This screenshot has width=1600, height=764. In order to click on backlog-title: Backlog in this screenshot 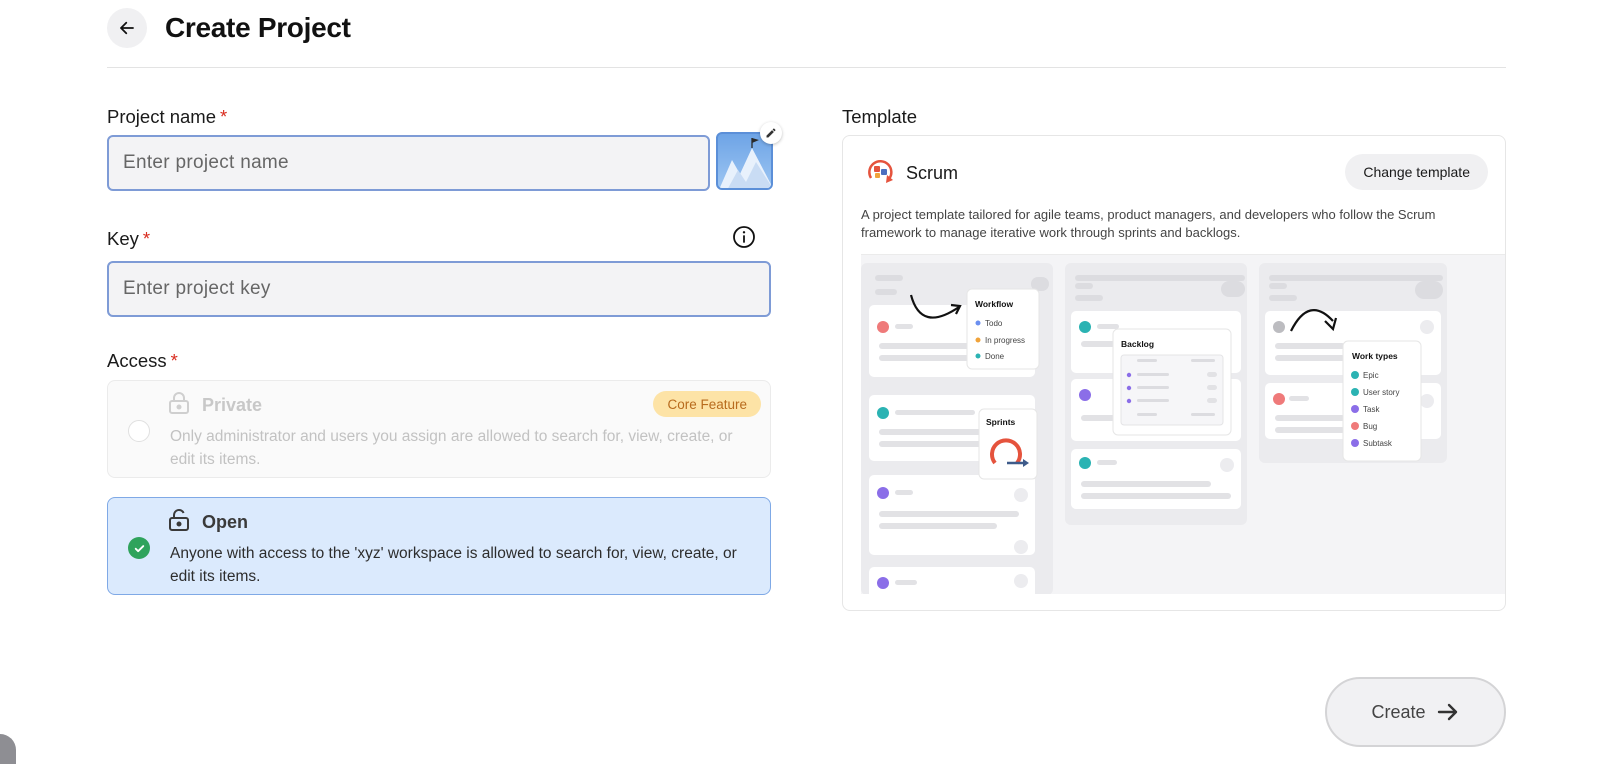, I will do `click(1137, 344)`.